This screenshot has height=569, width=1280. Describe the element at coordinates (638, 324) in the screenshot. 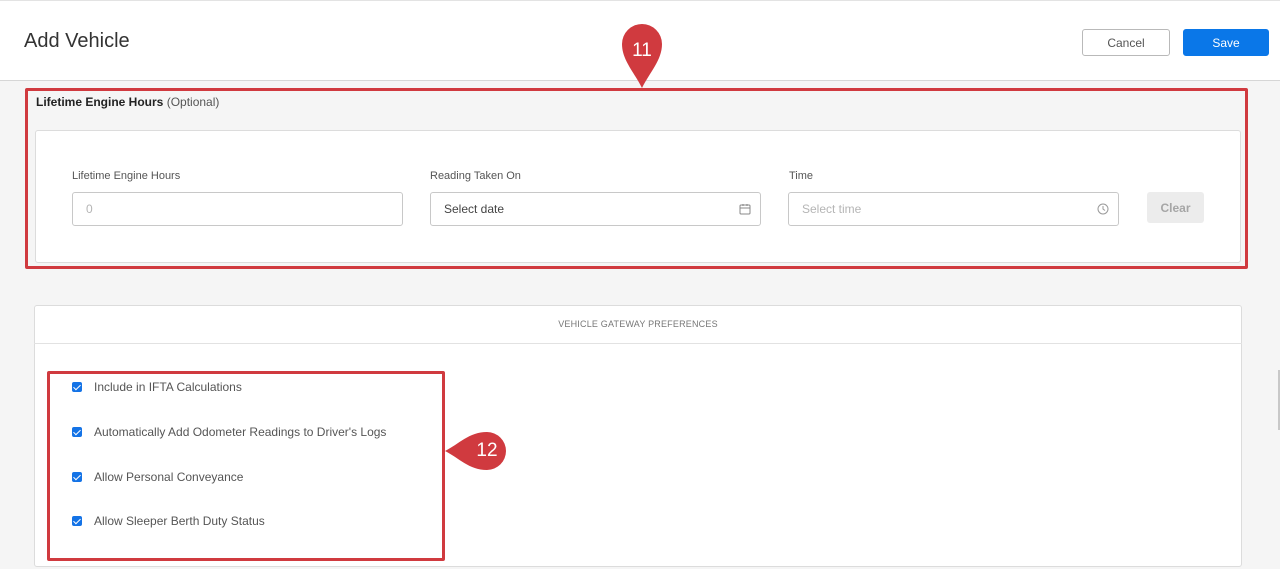

I see `gateway-preferences-header: VEHICLE GATEWAY PREFERENCES` at that location.